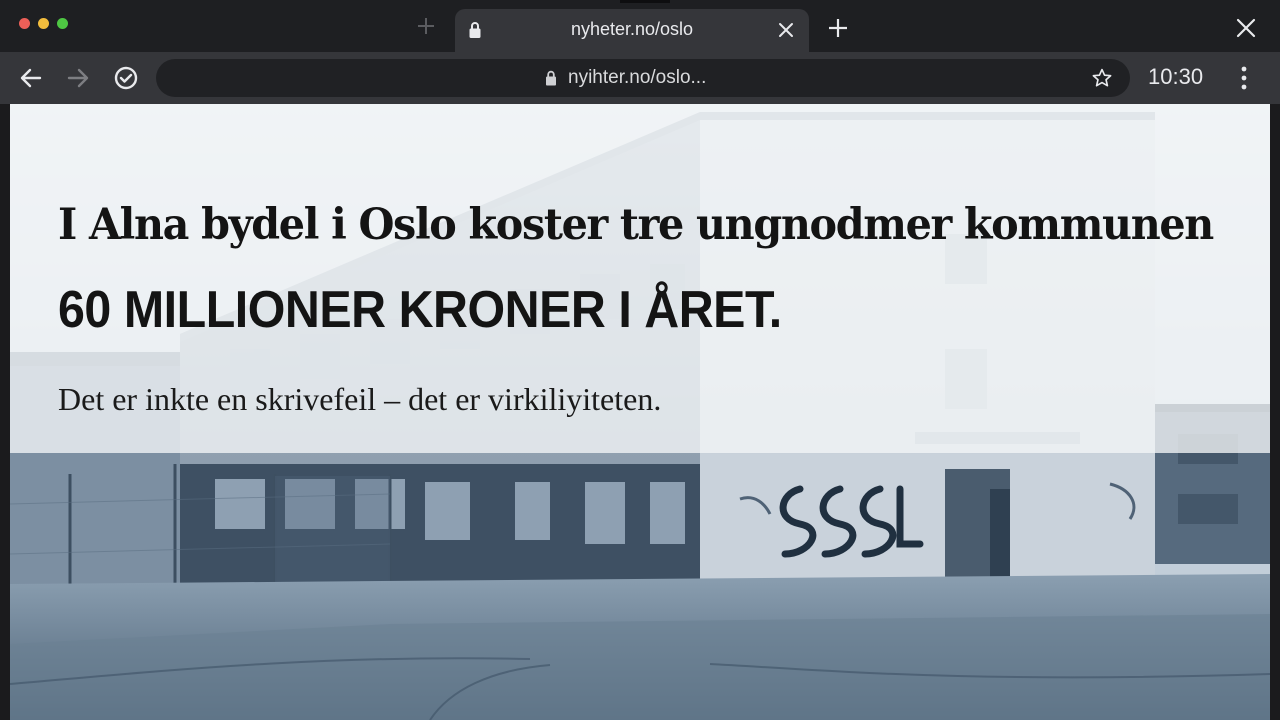 The width and height of the screenshot is (1280, 720). Describe the element at coordinates (426, 26) in the screenshot. I see `inactive-new-tab-icon` at that location.